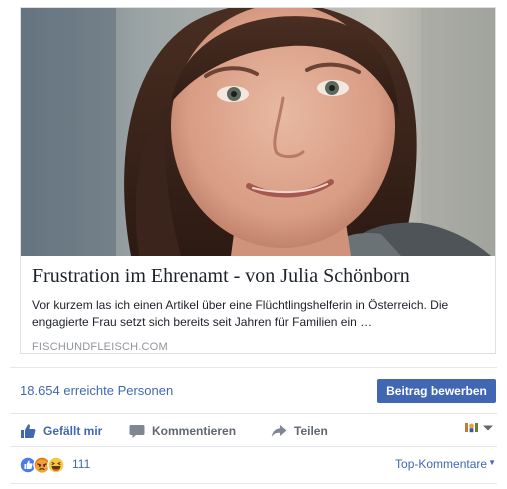 The image size is (507, 489). I want to click on comment-icon, so click(137, 431).